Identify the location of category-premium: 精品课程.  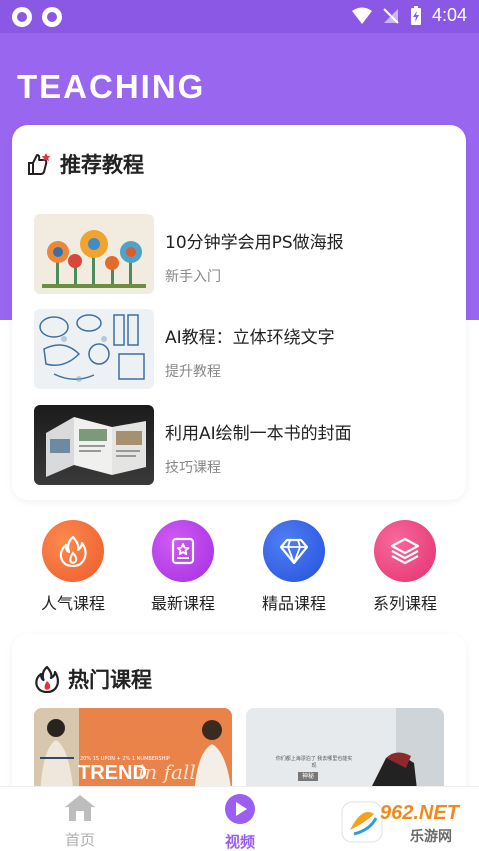
(294, 567).